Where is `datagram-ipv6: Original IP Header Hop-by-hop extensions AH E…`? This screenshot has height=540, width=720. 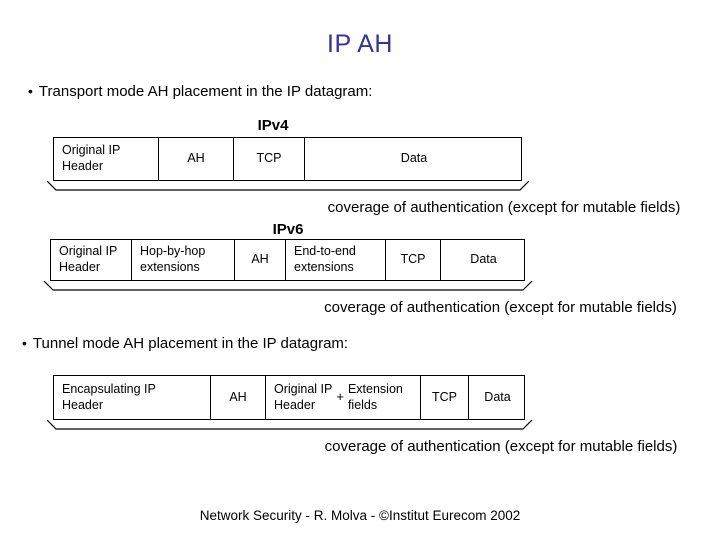 datagram-ipv6: Original IP Header Hop-by-hop extensions AH E… is located at coordinates (287, 260).